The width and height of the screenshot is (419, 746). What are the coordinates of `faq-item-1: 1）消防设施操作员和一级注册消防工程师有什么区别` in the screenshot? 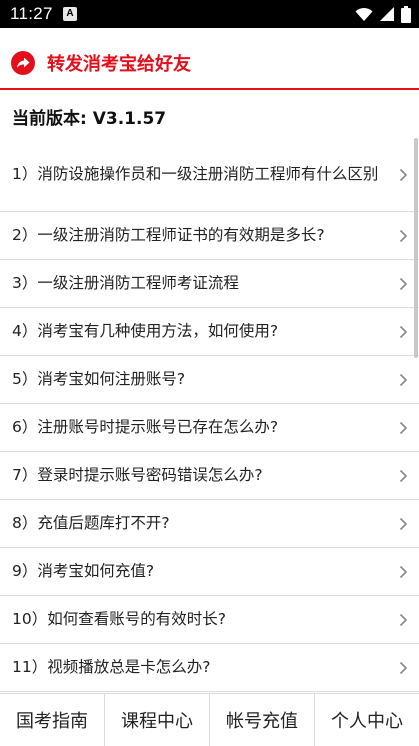 It's located at (209, 175).